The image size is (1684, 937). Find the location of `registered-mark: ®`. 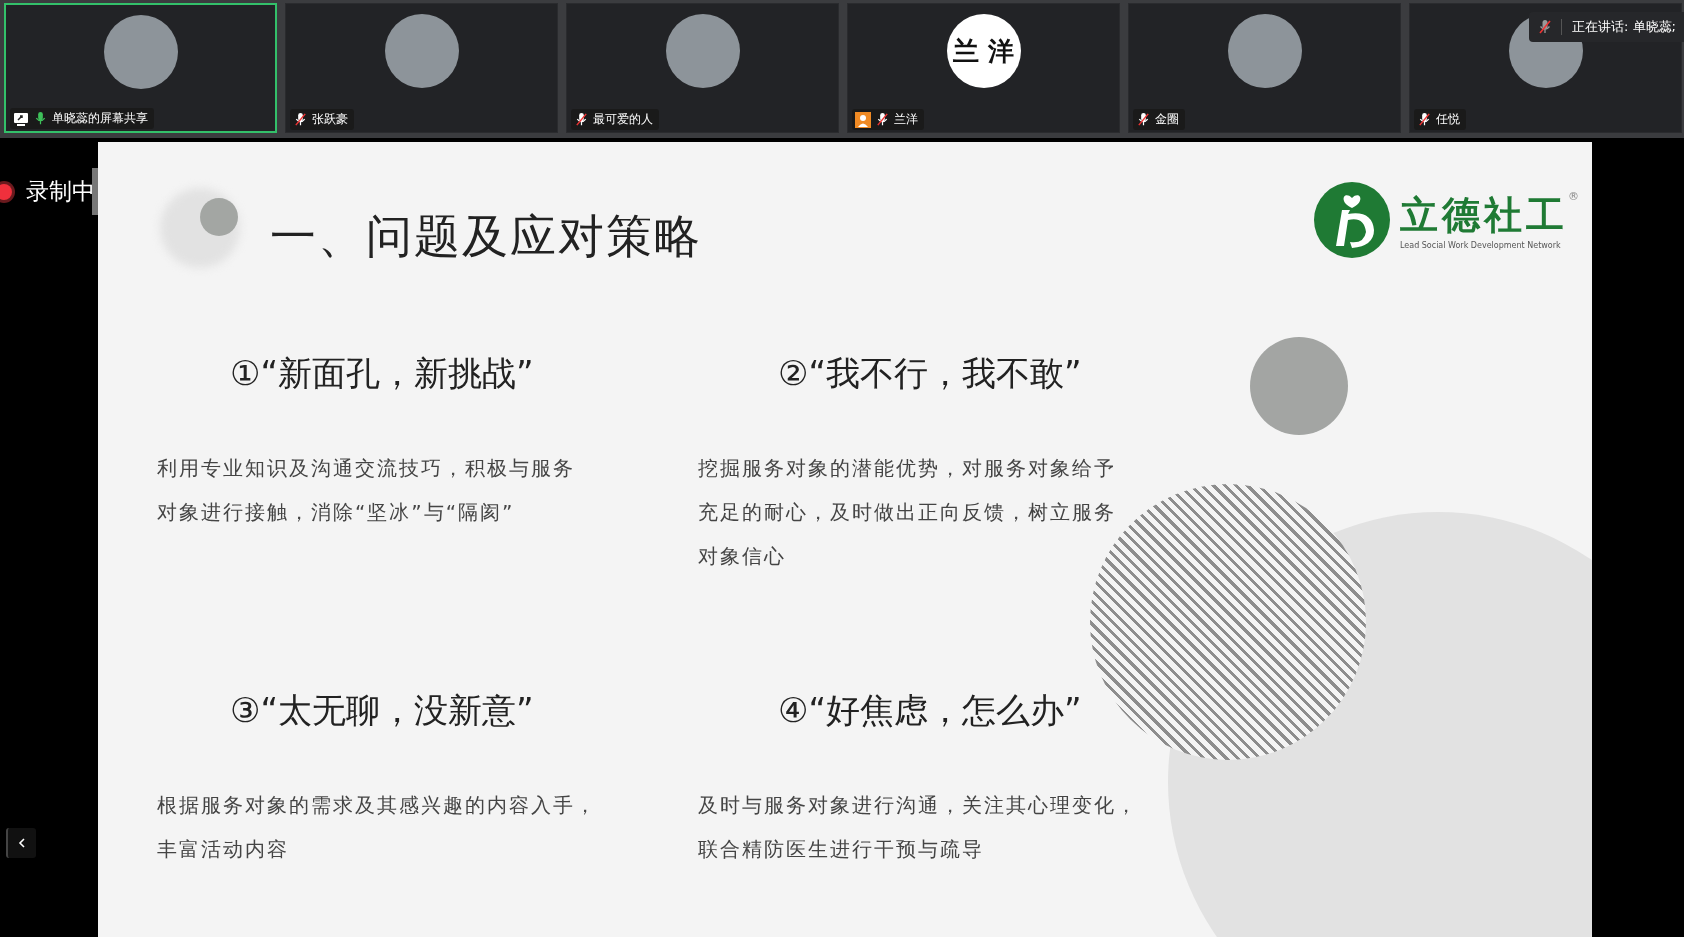

registered-mark: ® is located at coordinates (1573, 196).